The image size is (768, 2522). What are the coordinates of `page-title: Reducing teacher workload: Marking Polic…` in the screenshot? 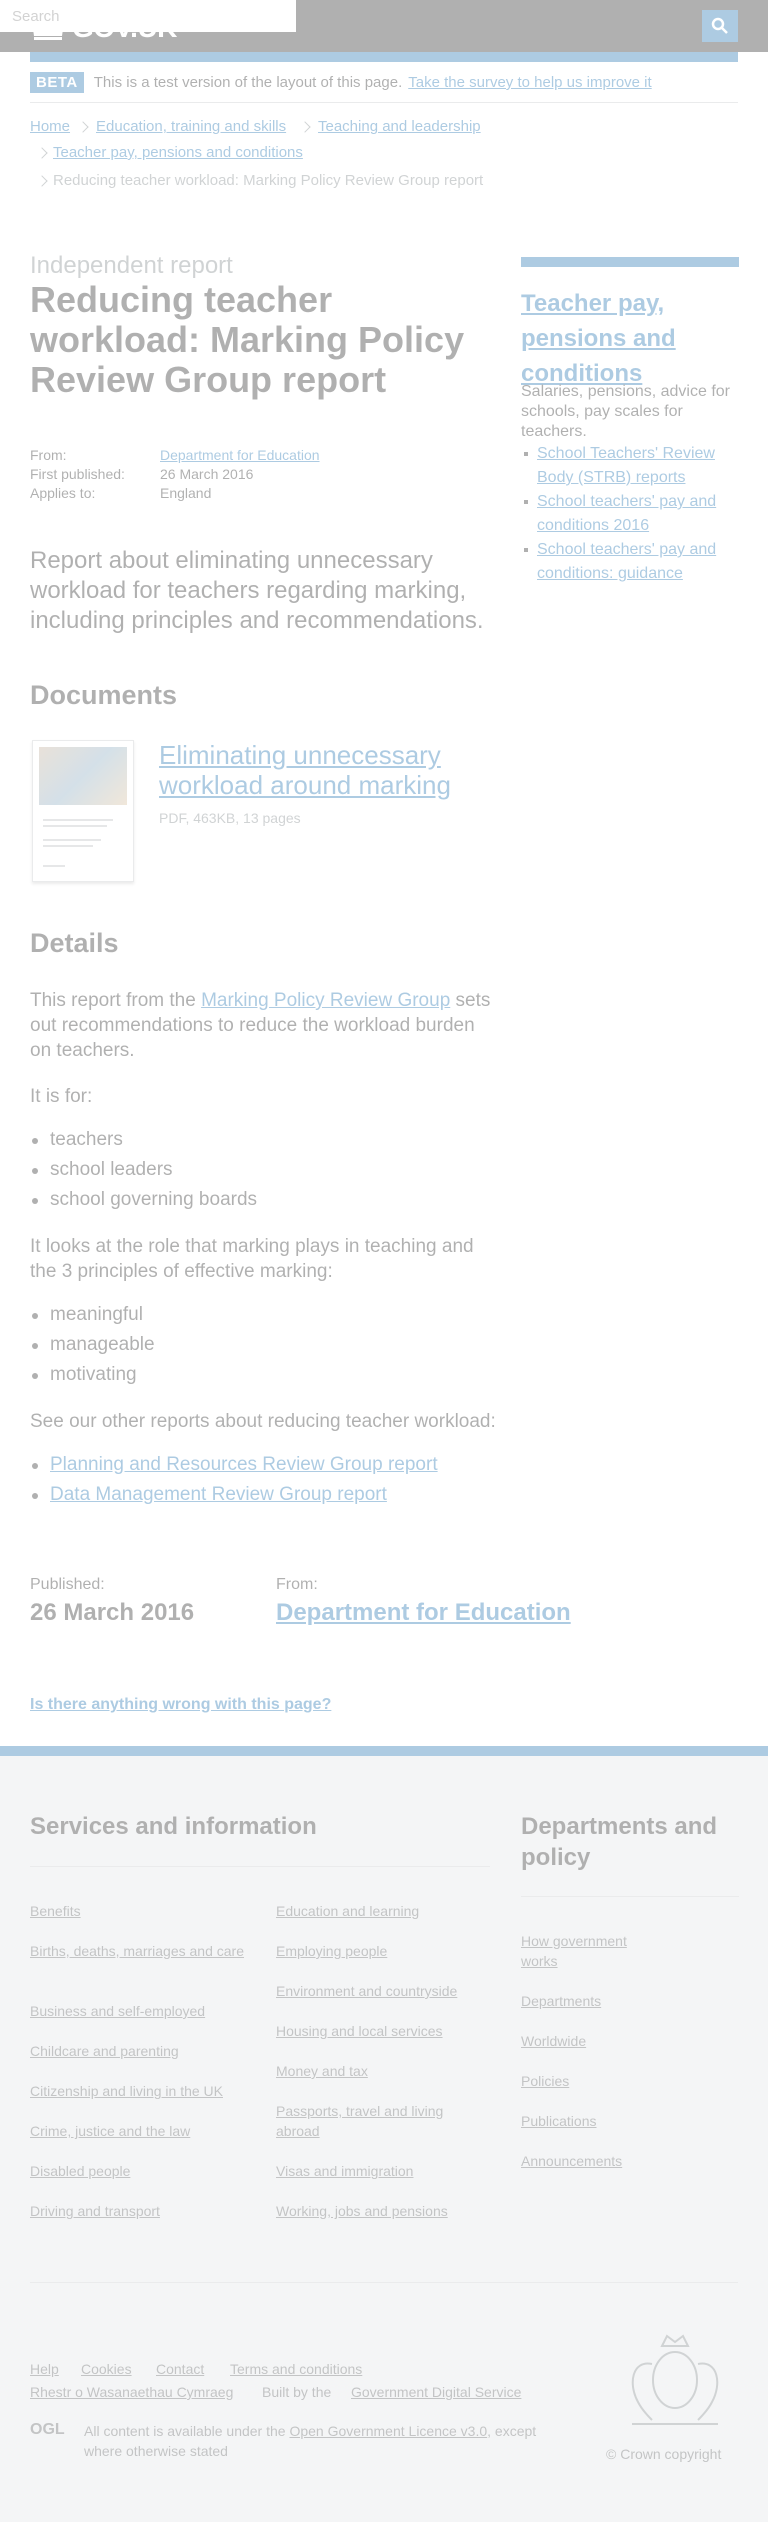 It's located at (247, 339).